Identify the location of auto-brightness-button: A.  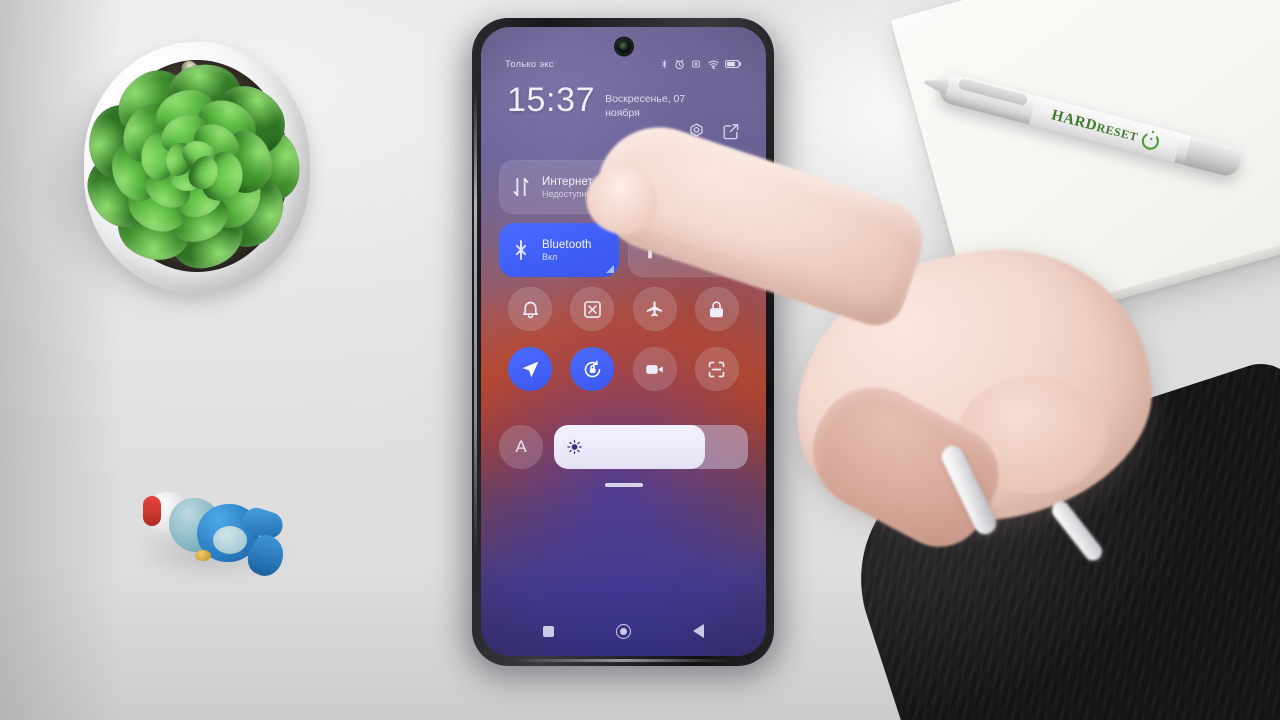
(521, 447).